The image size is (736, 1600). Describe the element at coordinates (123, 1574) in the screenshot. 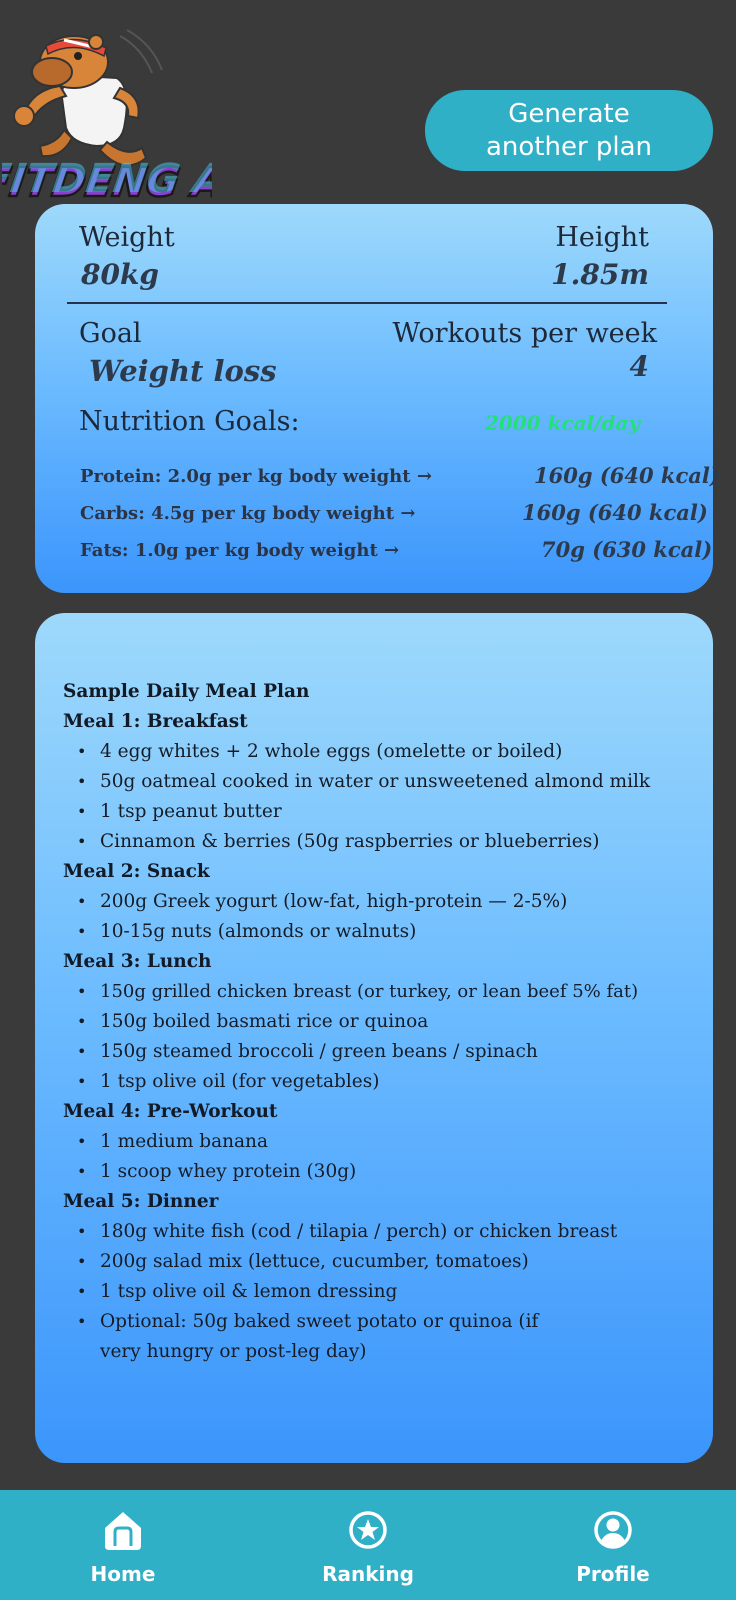

I see `nav-home-label: Home` at that location.